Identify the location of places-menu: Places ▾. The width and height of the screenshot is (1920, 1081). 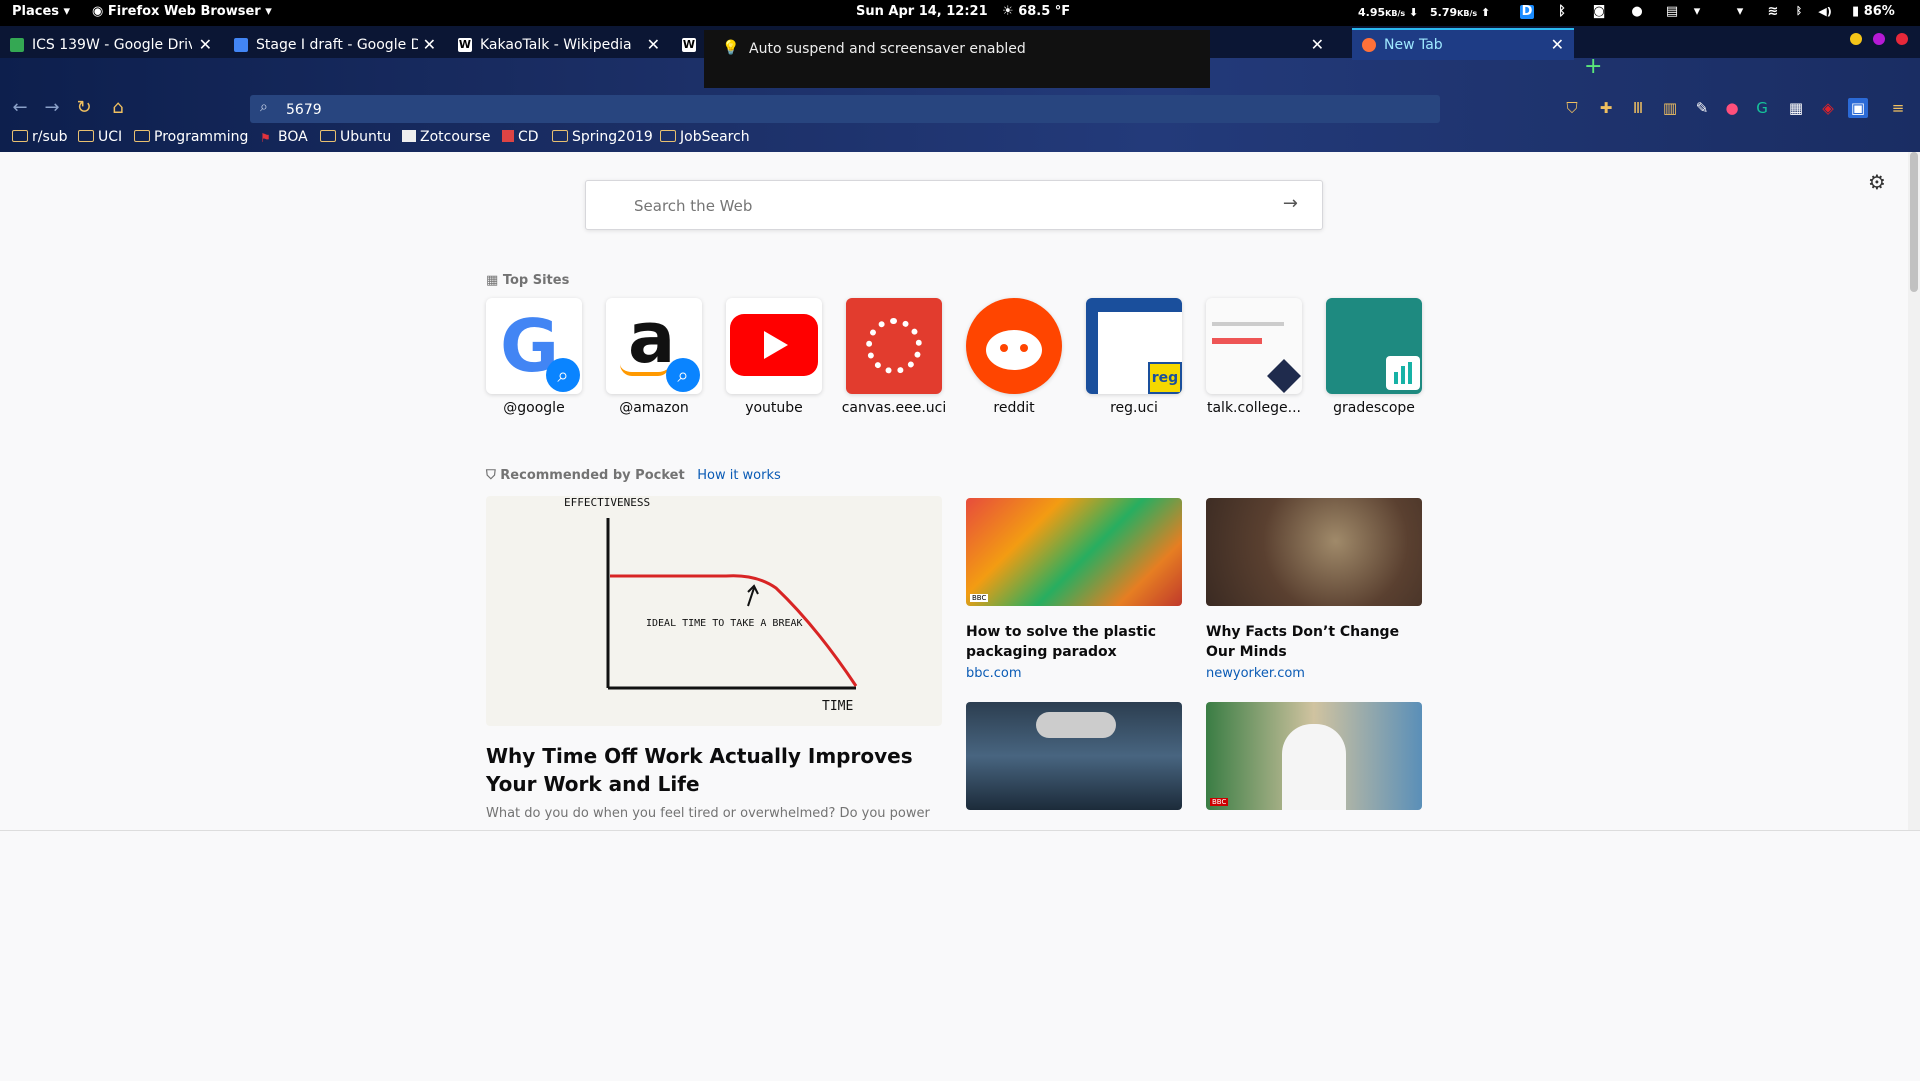
(41, 11).